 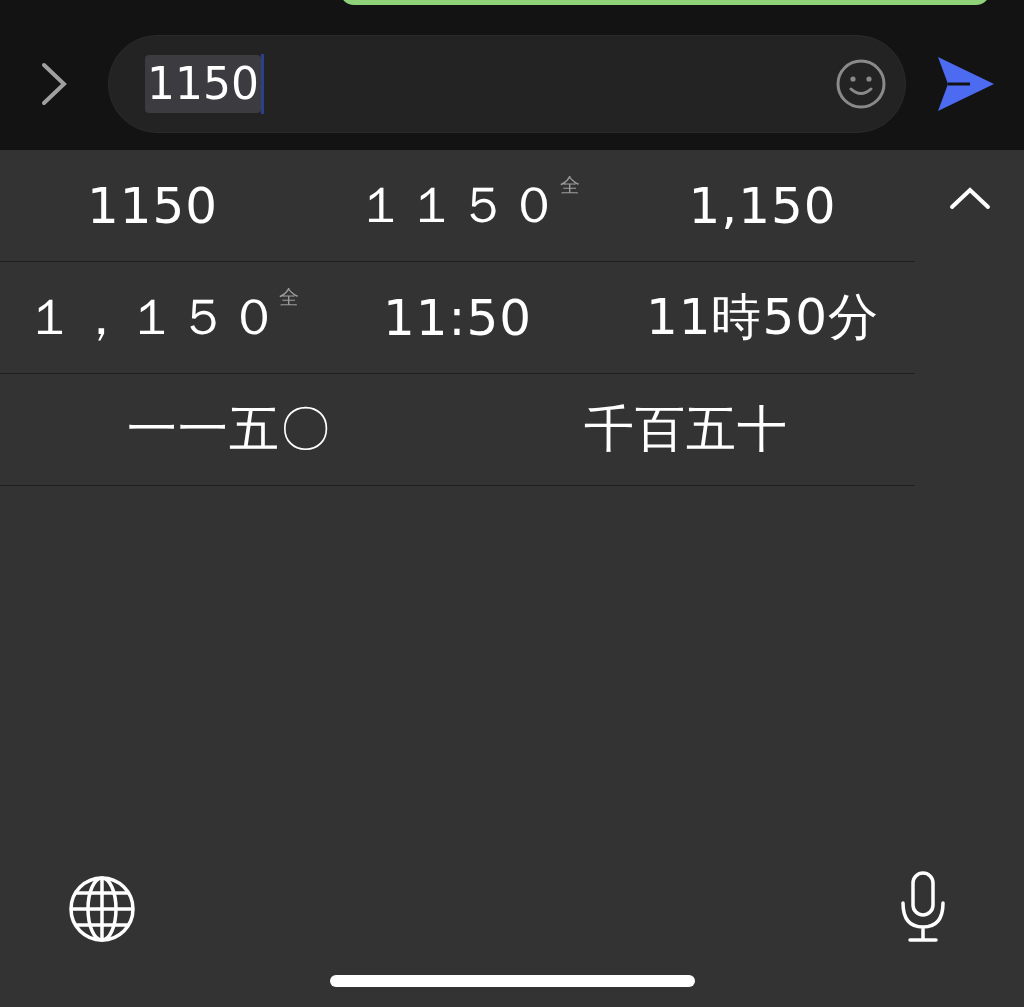 I want to click on globe-icon, so click(x=102, y=909).